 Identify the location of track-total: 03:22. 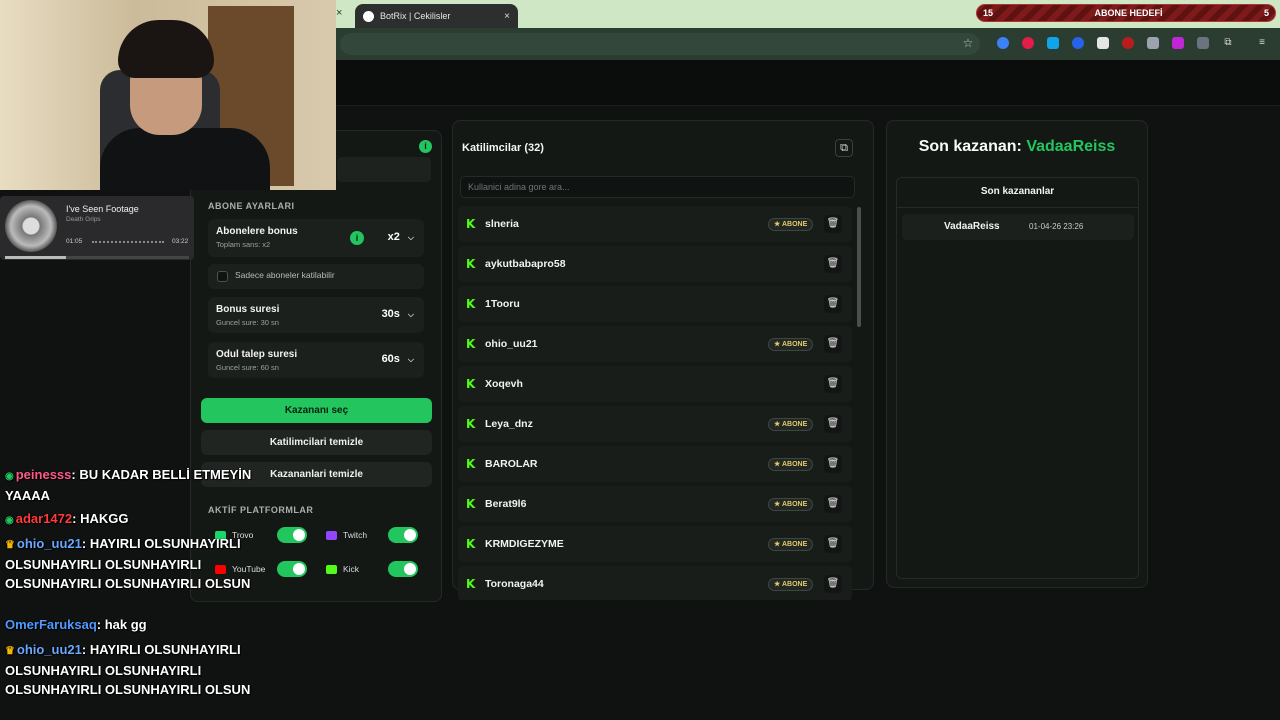
(180, 241).